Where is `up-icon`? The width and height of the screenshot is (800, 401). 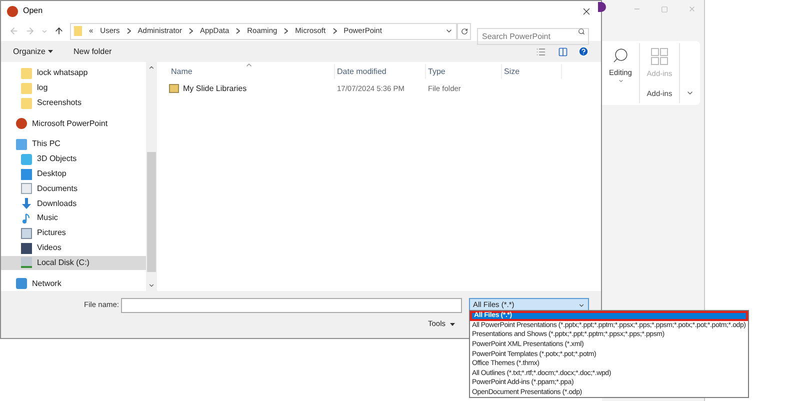 up-icon is located at coordinates (59, 31).